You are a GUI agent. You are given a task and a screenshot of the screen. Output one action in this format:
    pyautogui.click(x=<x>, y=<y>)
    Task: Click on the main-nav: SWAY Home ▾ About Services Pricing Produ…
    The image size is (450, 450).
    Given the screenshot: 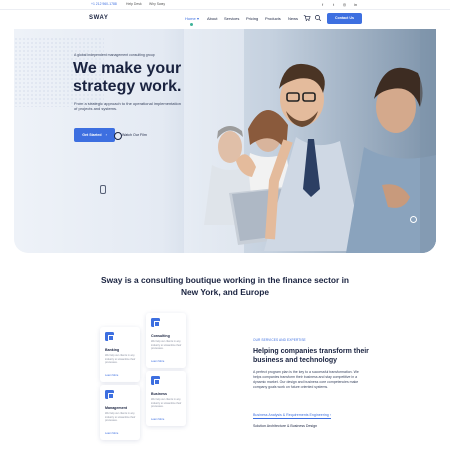 What is the action you would take?
    pyautogui.click(x=225, y=19)
    